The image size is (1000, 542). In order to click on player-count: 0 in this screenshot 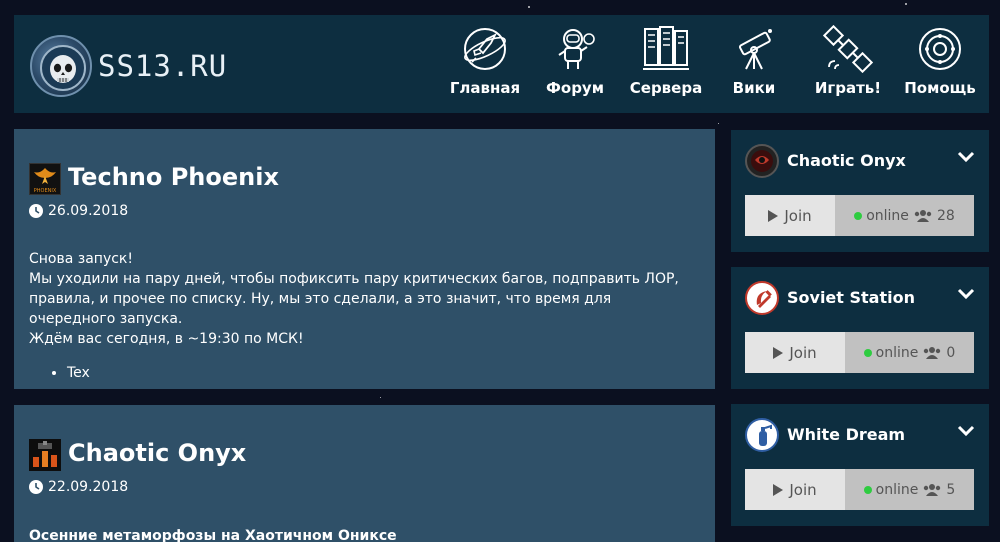, I will do `click(951, 352)`.